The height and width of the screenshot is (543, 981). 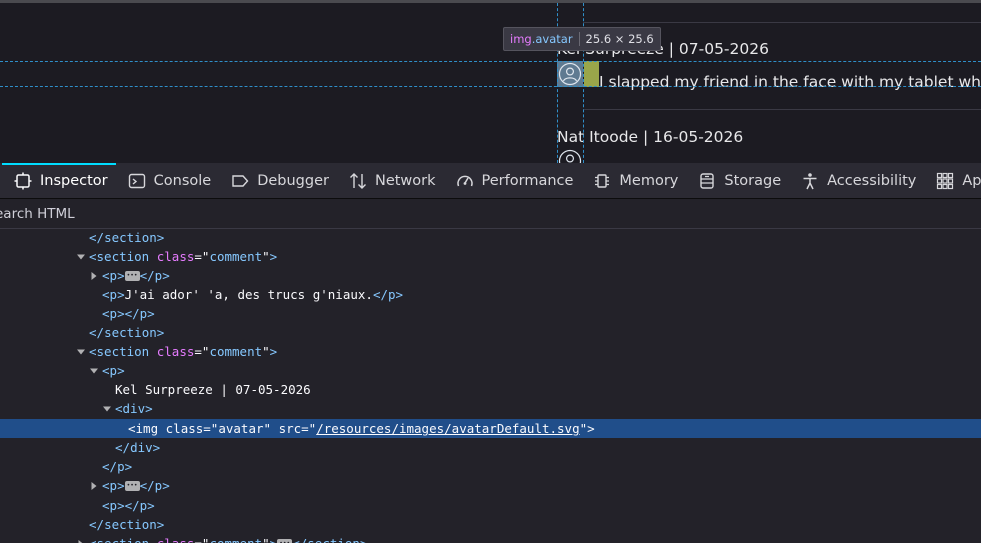 What do you see at coordinates (117, 466) in the screenshot?
I see `node-code: </p>` at bounding box center [117, 466].